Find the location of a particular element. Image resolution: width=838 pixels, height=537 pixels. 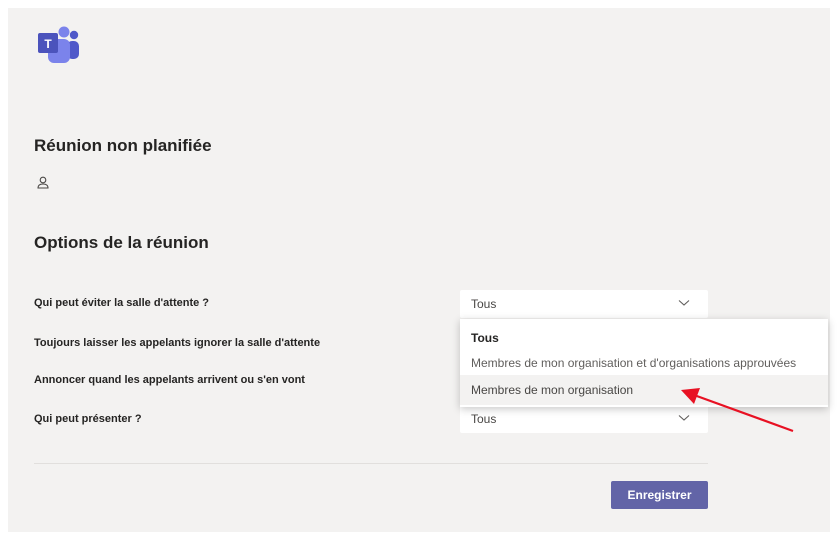

dropdown-option-everyone: Tous is located at coordinates (644, 335).